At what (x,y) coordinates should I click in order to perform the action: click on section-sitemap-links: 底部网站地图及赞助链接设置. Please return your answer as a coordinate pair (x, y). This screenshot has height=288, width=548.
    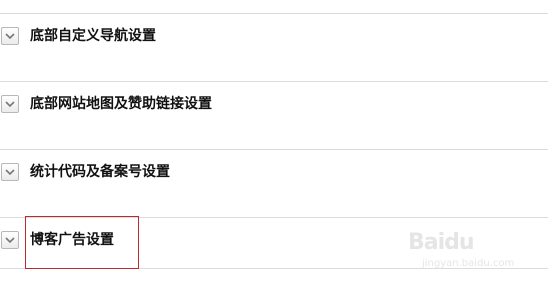
    Looking at the image, I should click on (274, 104).